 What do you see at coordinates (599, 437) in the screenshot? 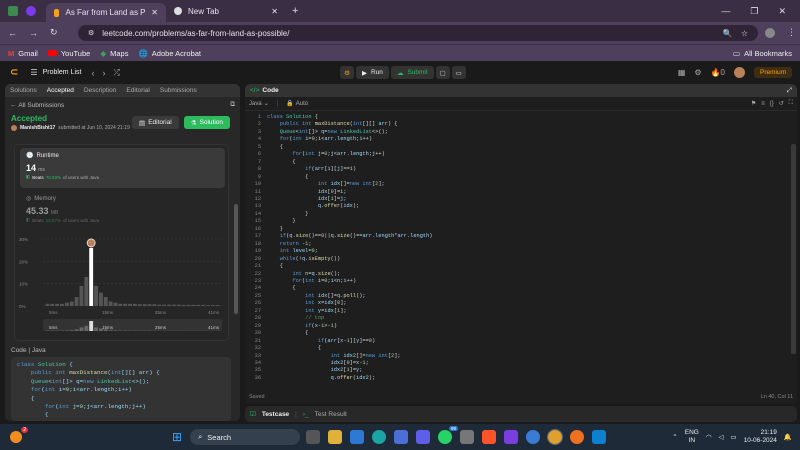
I see `vscode-icon` at bounding box center [599, 437].